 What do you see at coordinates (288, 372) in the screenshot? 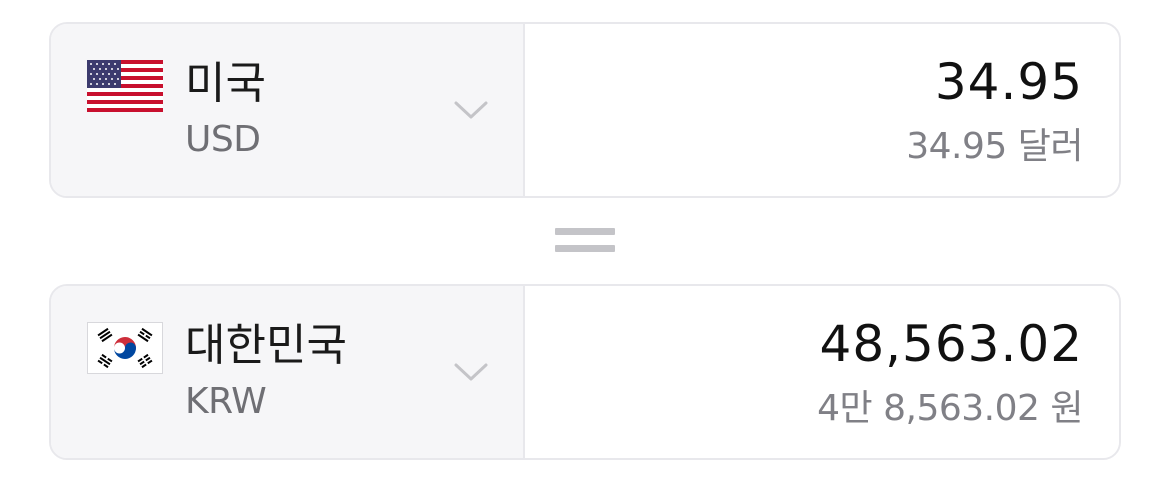
I see `target-currency-dropdown: 대한민국 KRW` at bounding box center [288, 372].